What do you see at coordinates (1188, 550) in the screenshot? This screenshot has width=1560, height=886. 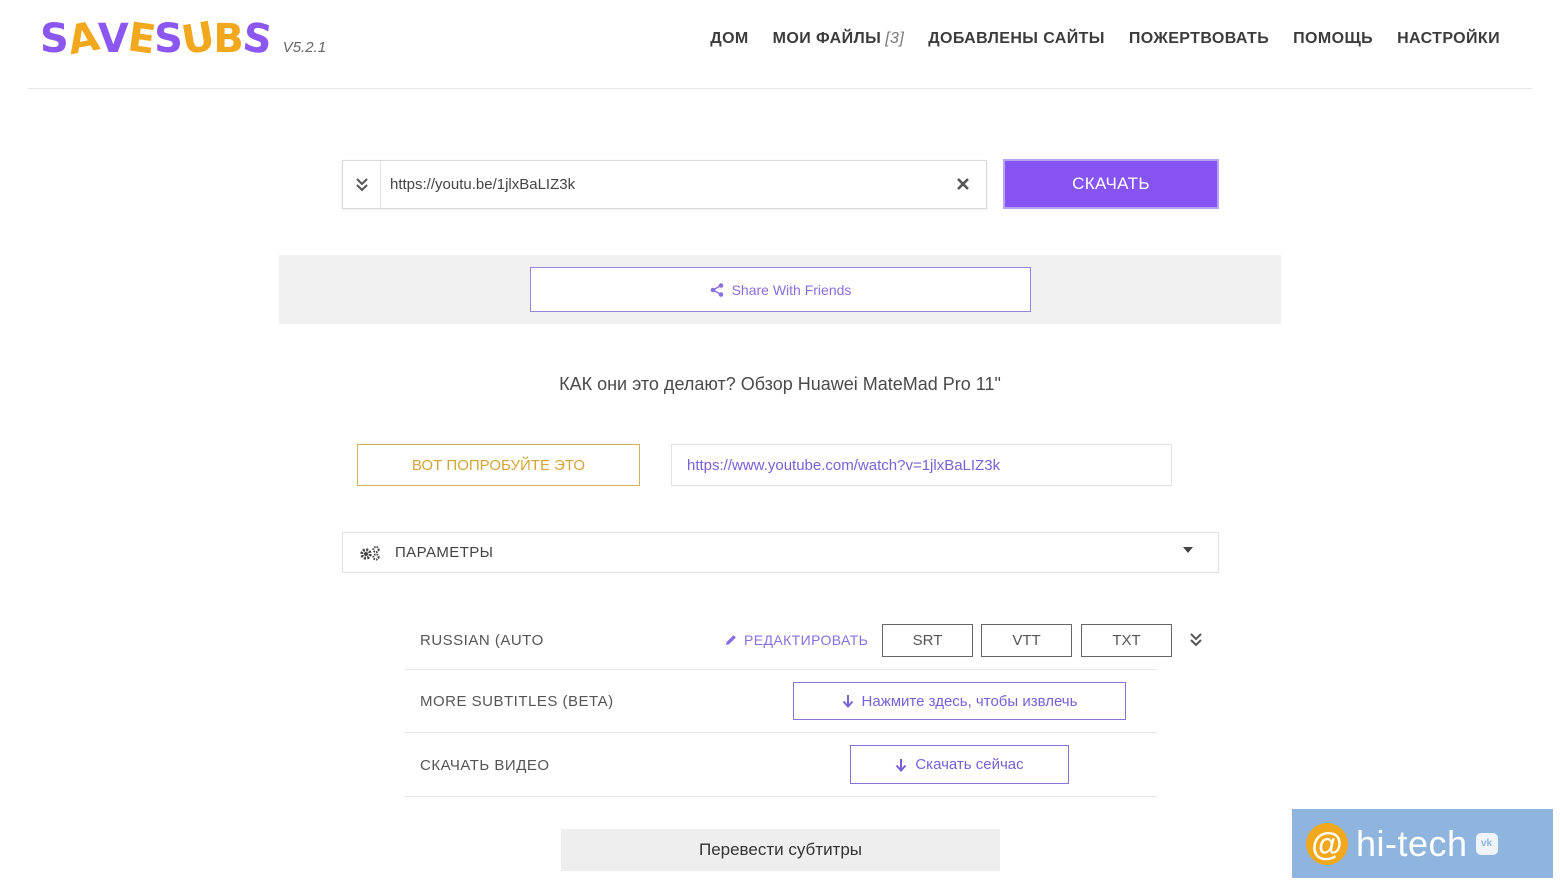 I see `caret-down-icon` at bounding box center [1188, 550].